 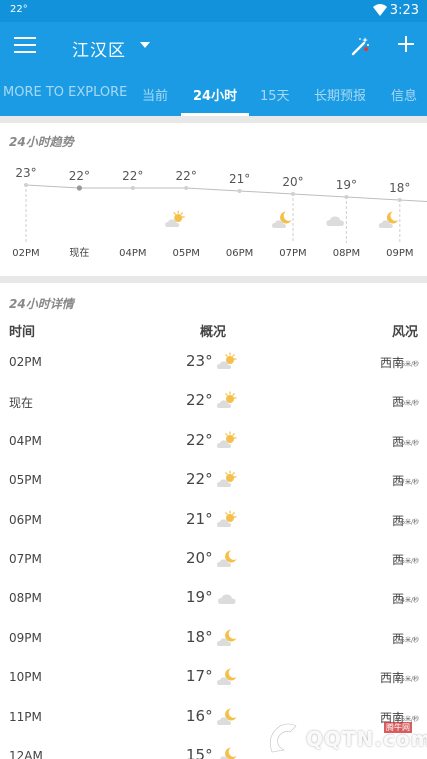 What do you see at coordinates (239, 179) in the screenshot?
I see `trend-temp-label: 21°` at bounding box center [239, 179].